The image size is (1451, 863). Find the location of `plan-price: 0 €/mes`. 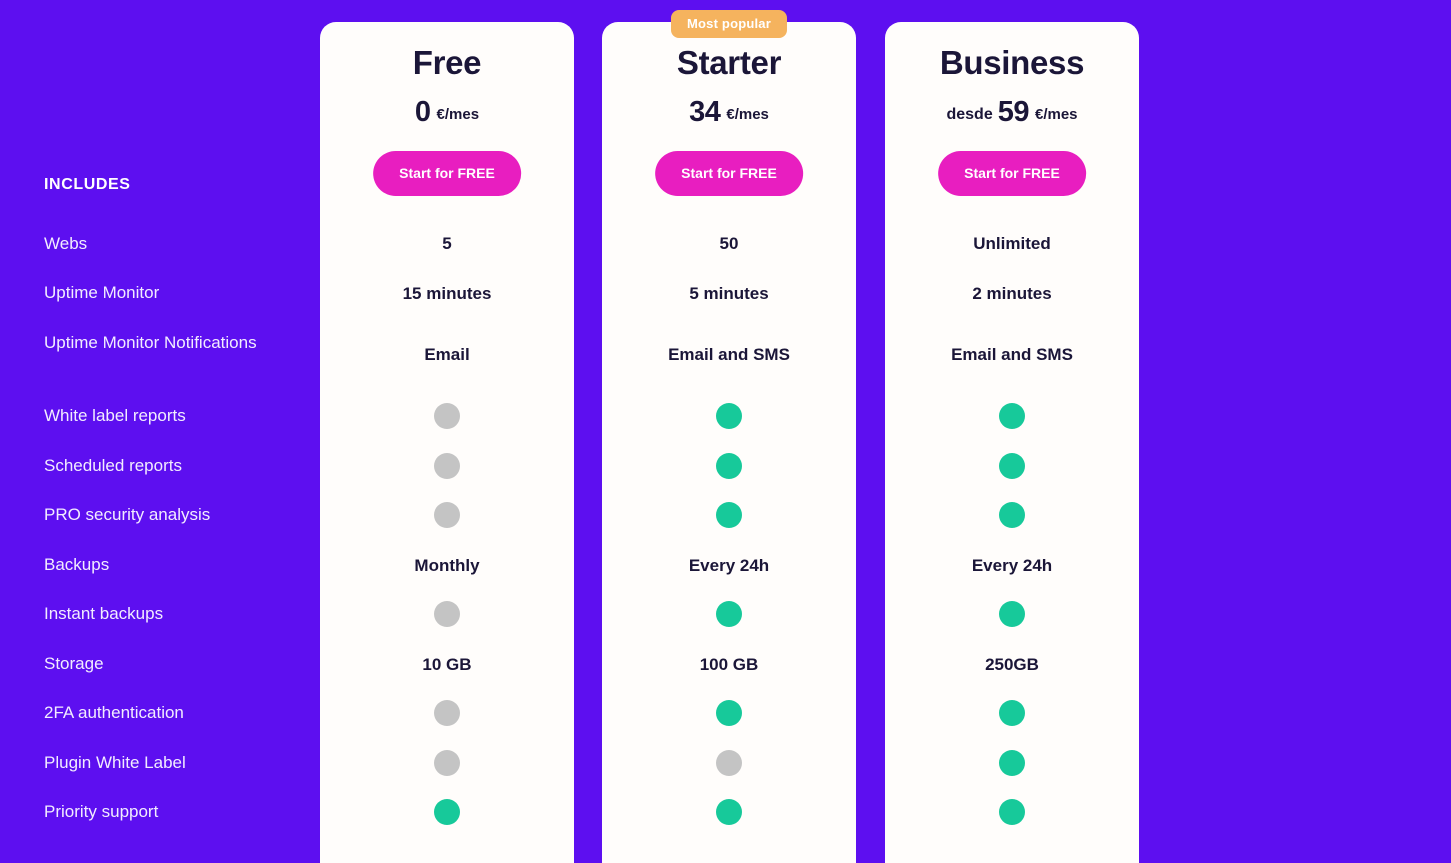

plan-price: 0 €/mes is located at coordinates (447, 112).